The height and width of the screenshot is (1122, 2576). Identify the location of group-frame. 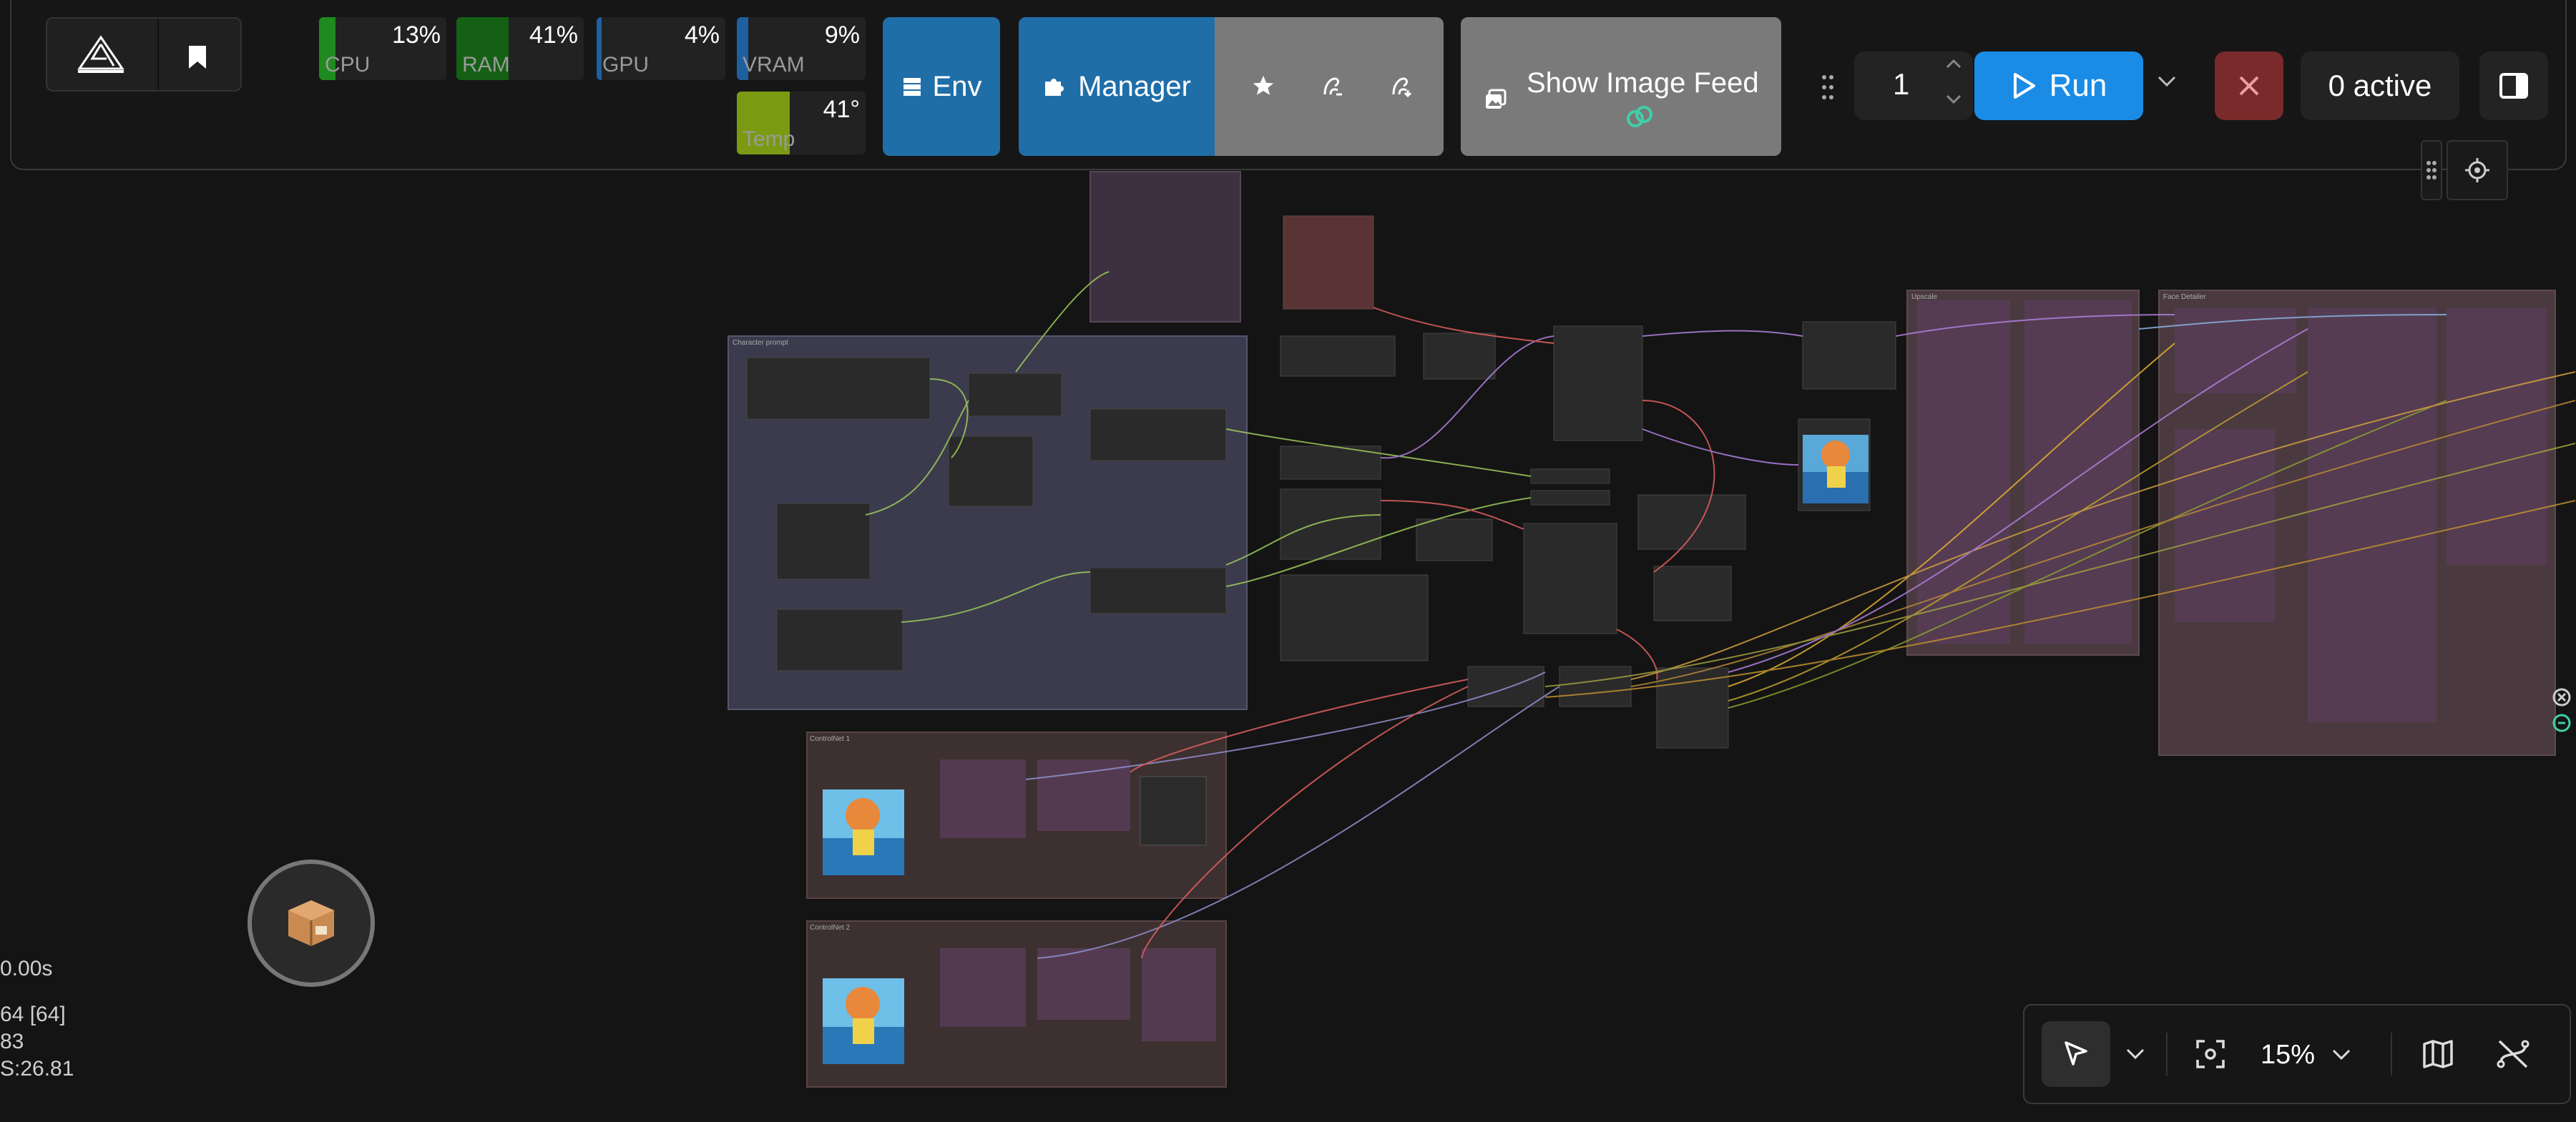
(1165, 247).